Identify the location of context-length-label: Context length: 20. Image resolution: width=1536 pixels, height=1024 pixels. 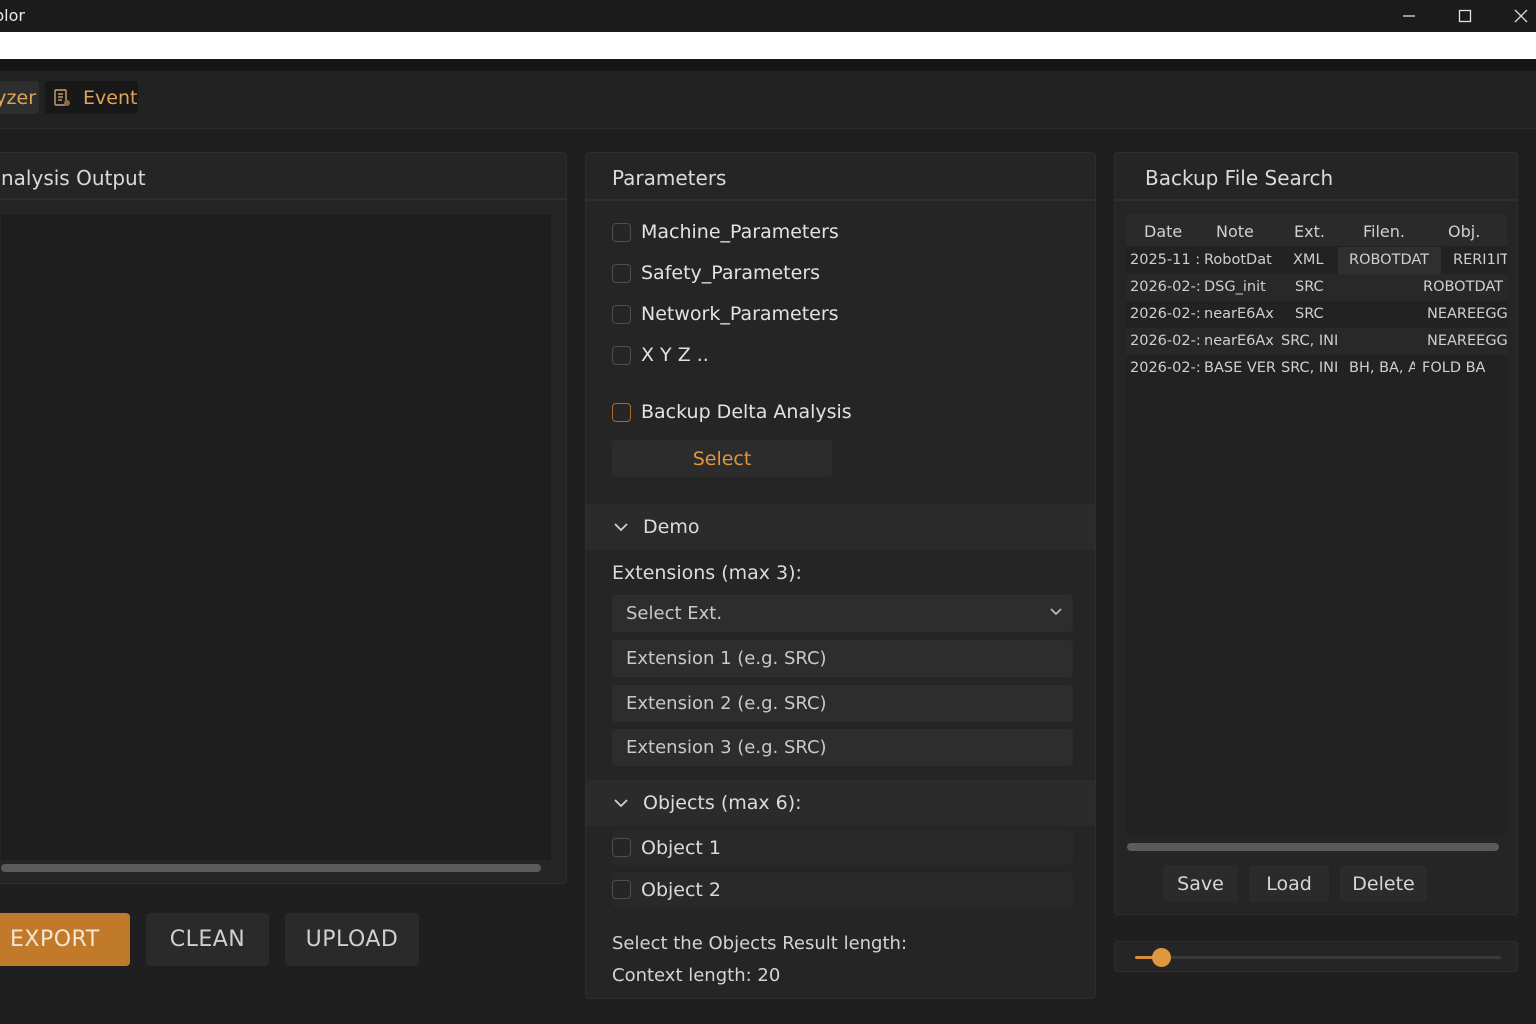
(696, 975).